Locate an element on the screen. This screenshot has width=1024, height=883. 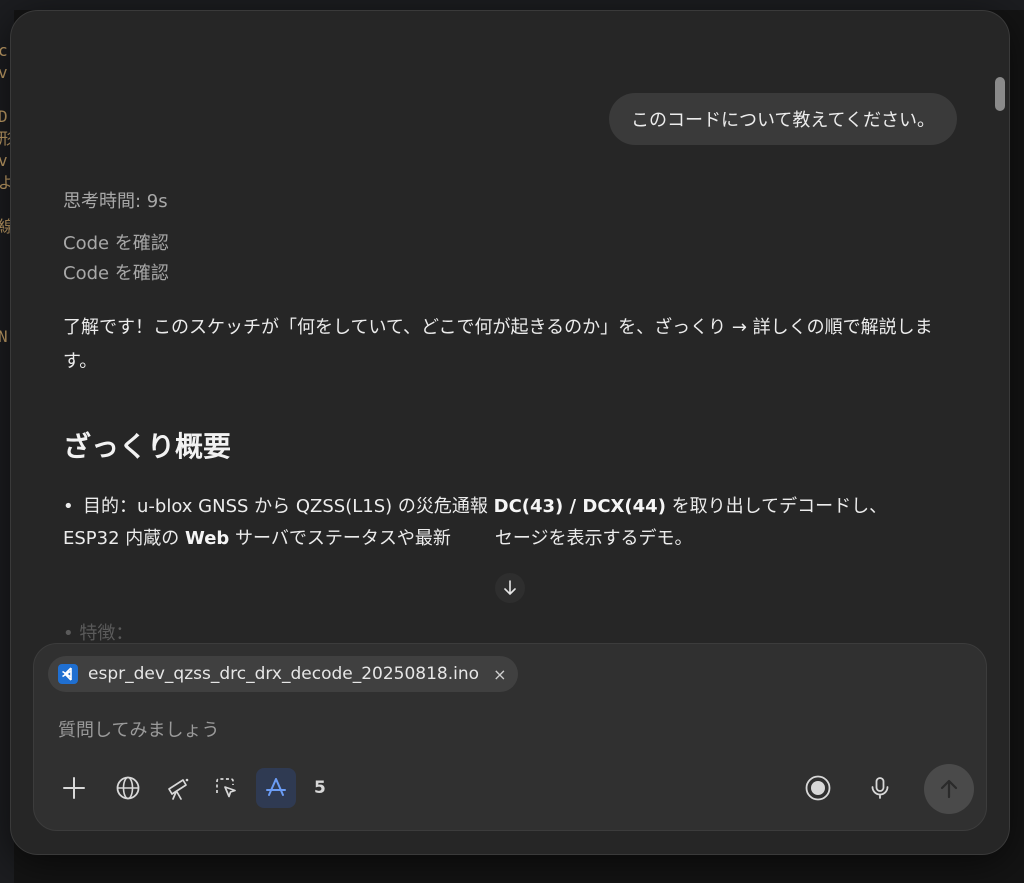
app-store-icon is located at coordinates (276, 787).